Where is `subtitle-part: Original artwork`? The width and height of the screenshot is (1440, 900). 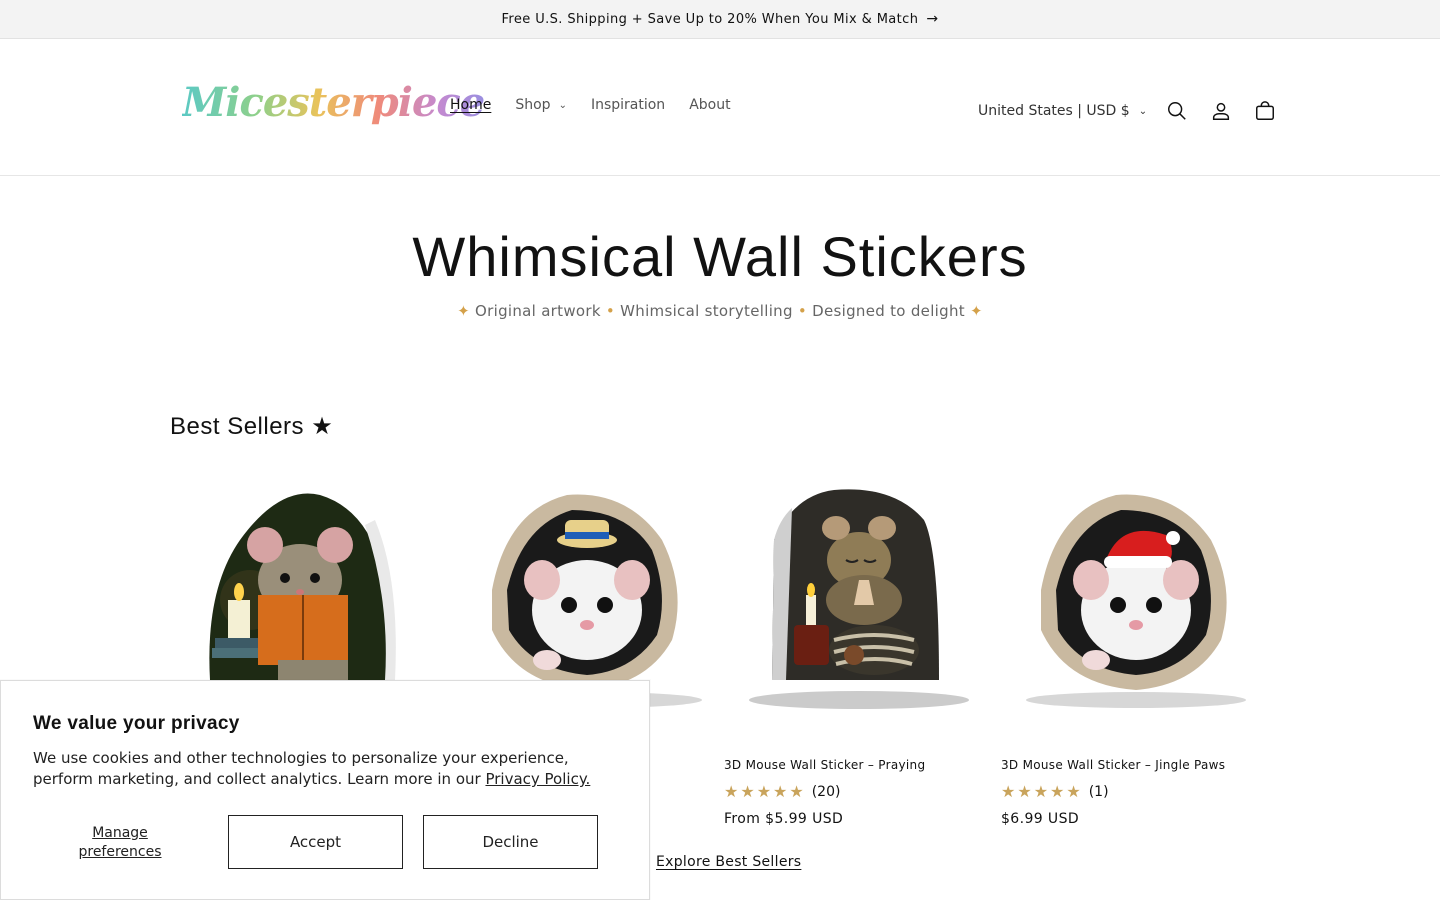
subtitle-part: Original artwork is located at coordinates (538, 311).